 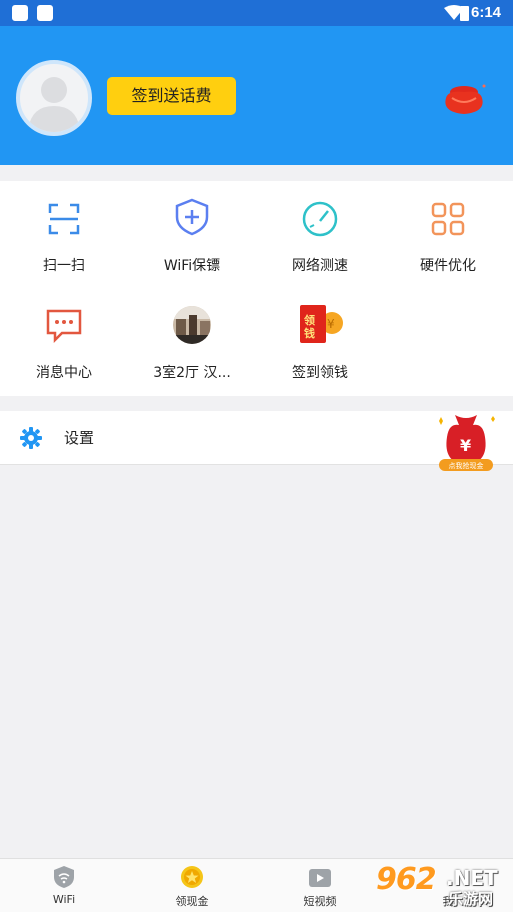 What do you see at coordinates (192, 901) in the screenshot?
I see `tab-label: 领现金` at bounding box center [192, 901].